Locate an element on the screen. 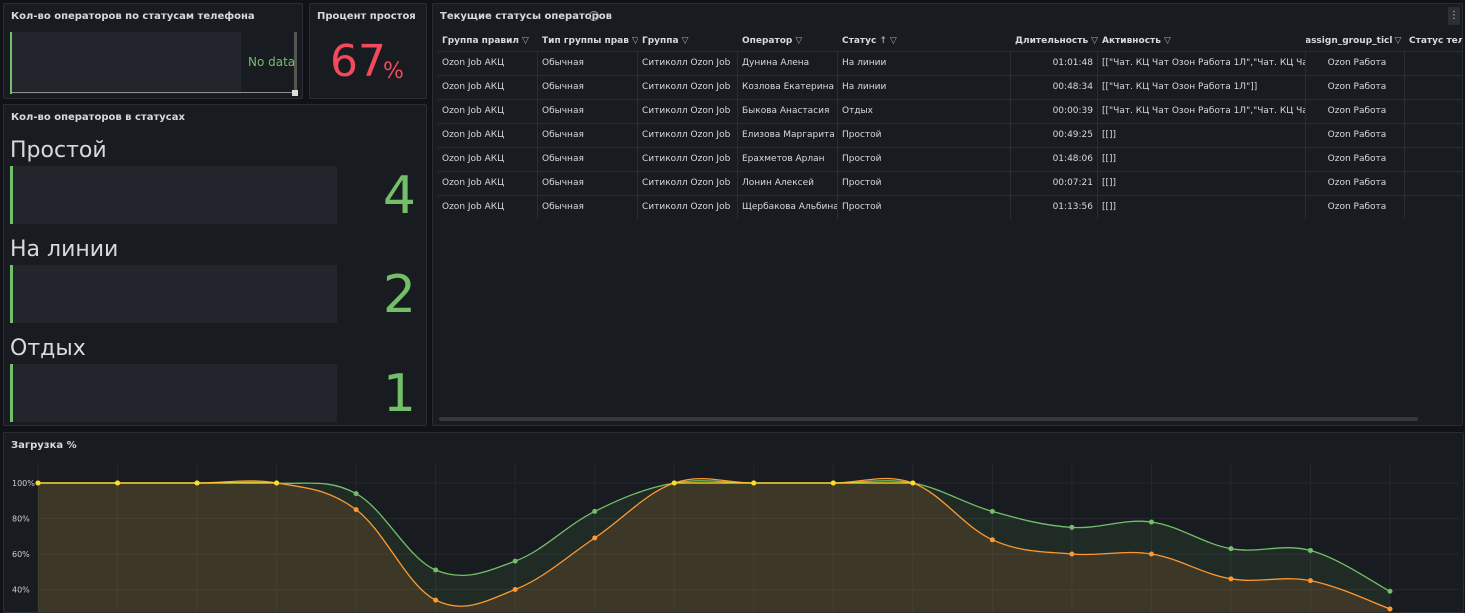 The image size is (1465, 613). panel-title: Кол-во операторов по статусам телефона is located at coordinates (133, 16).